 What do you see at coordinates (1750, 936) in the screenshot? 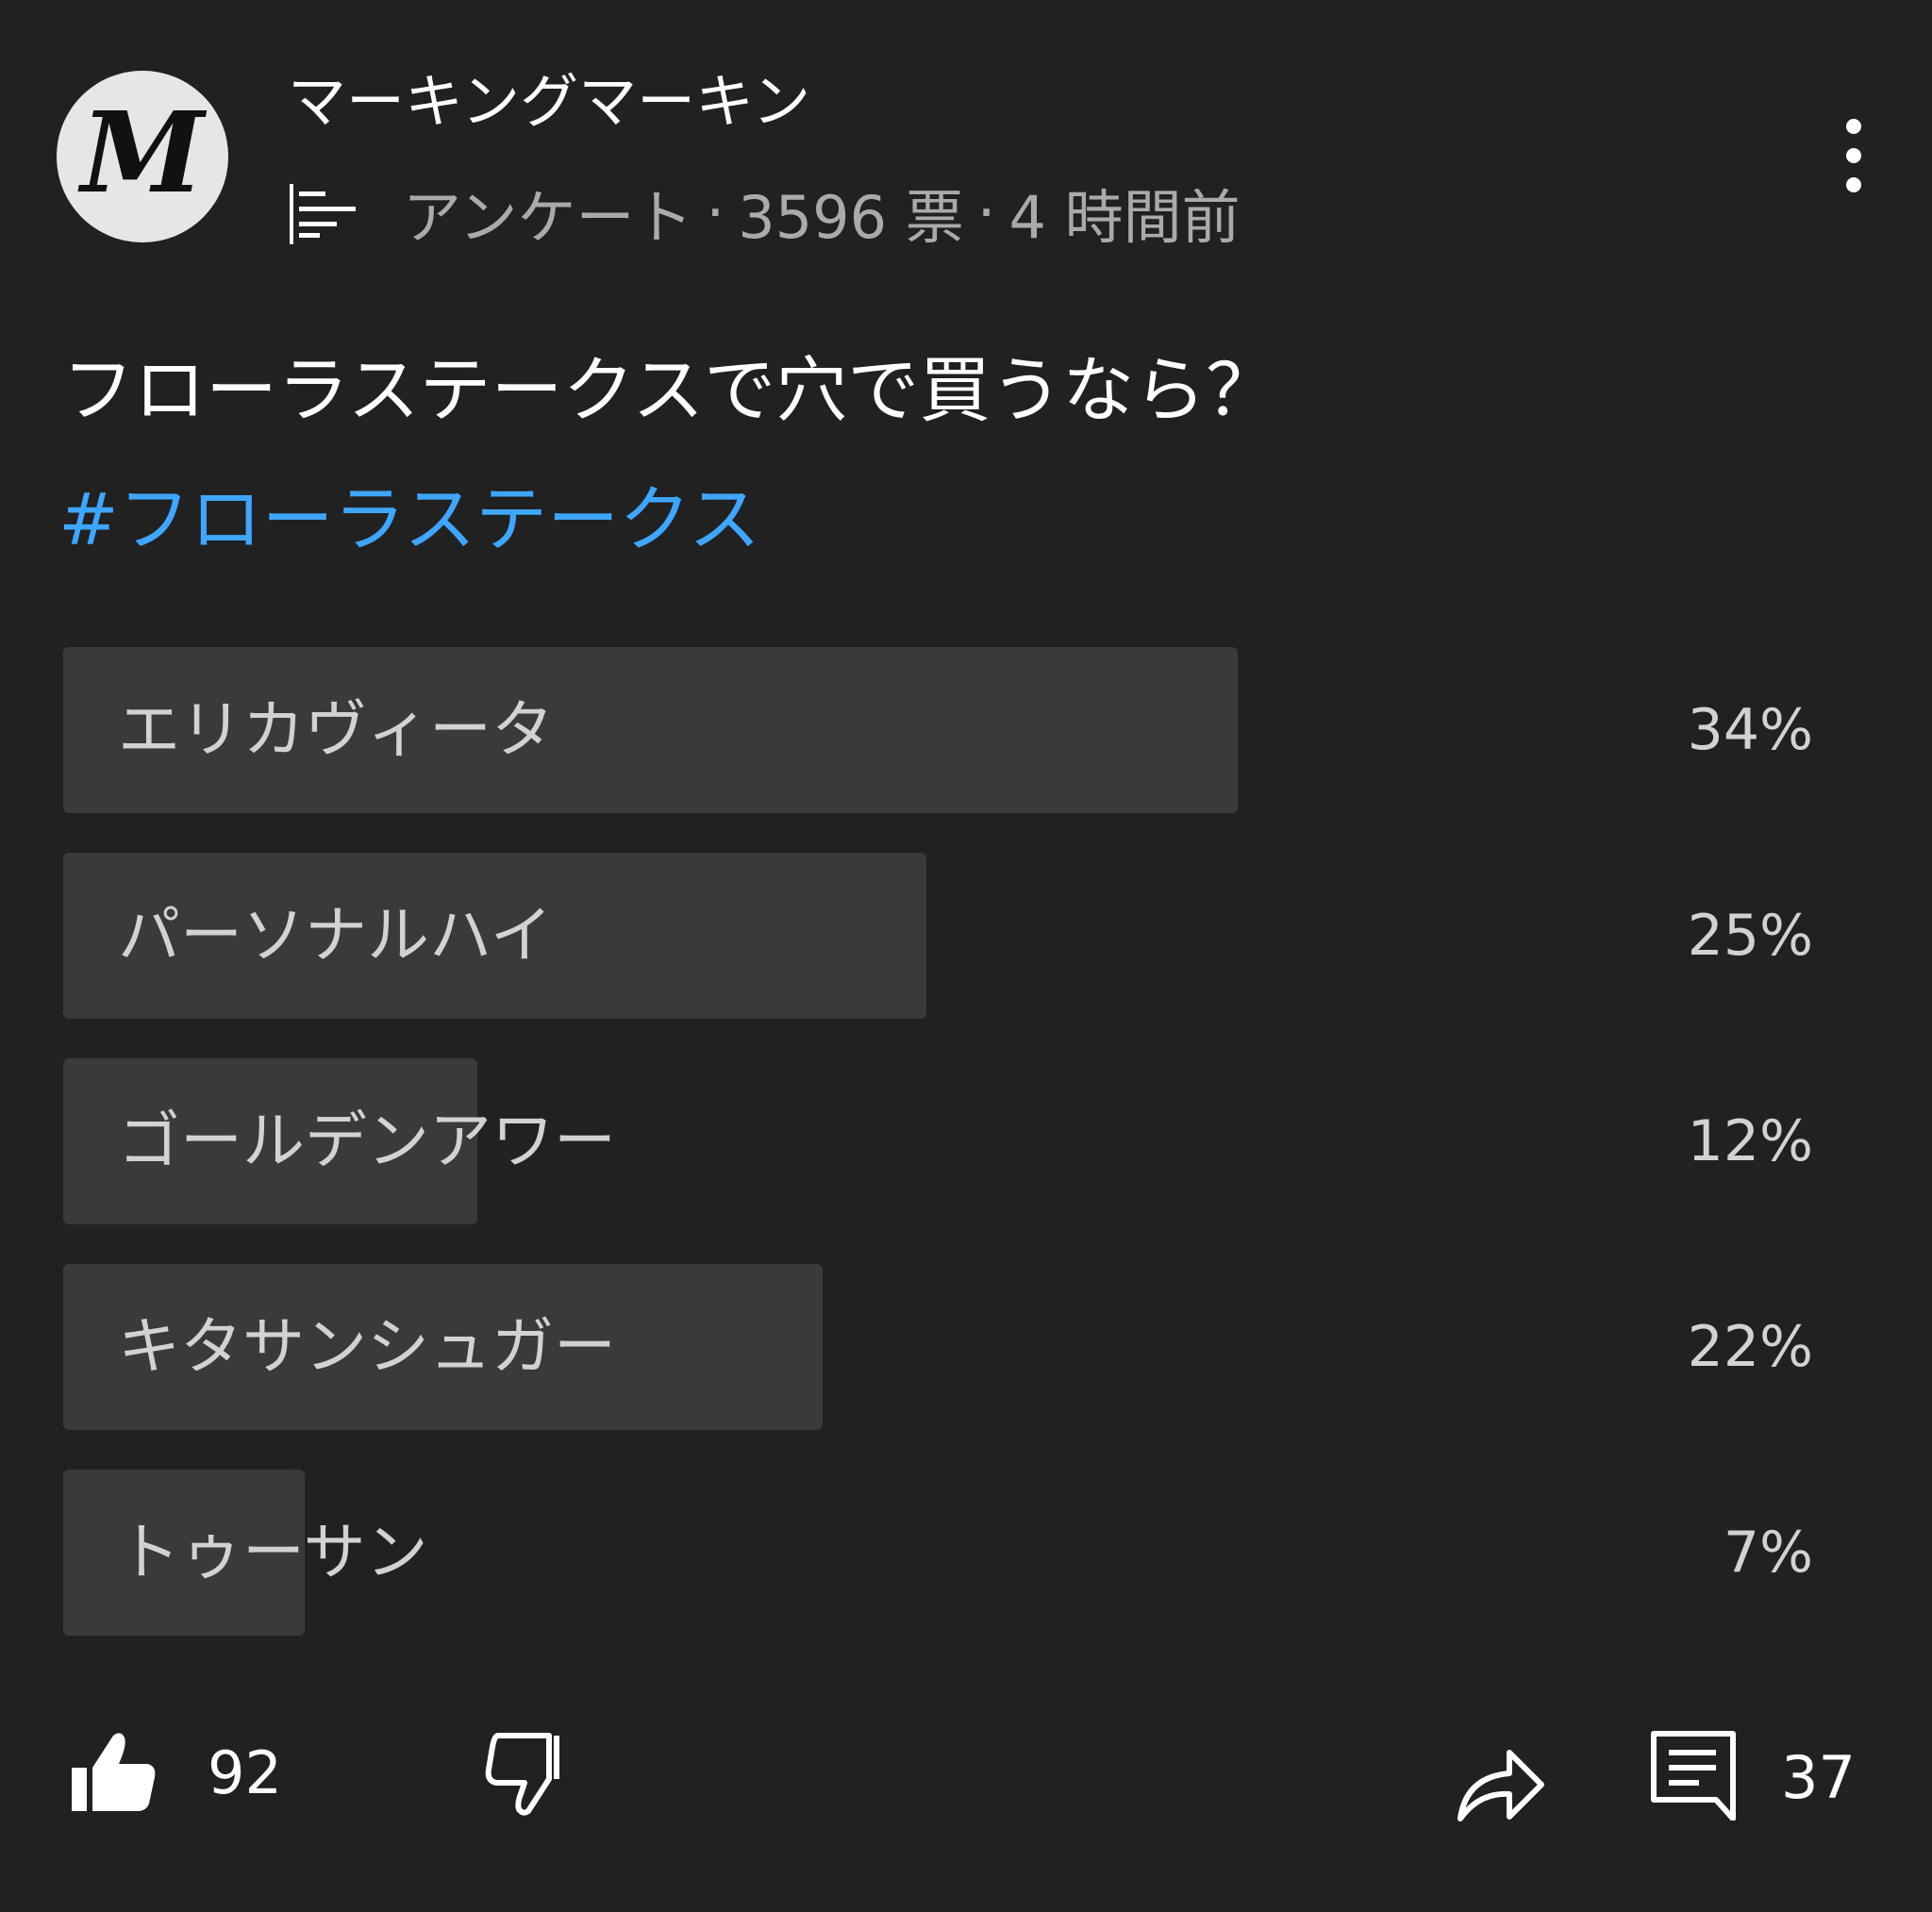
I see `poll-option-percent: 25%` at bounding box center [1750, 936].